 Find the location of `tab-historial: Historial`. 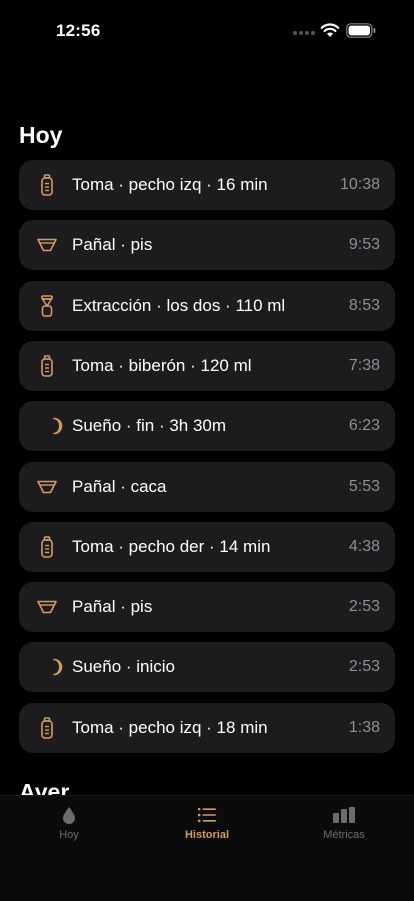

tab-historial: Historial is located at coordinates (207, 822).